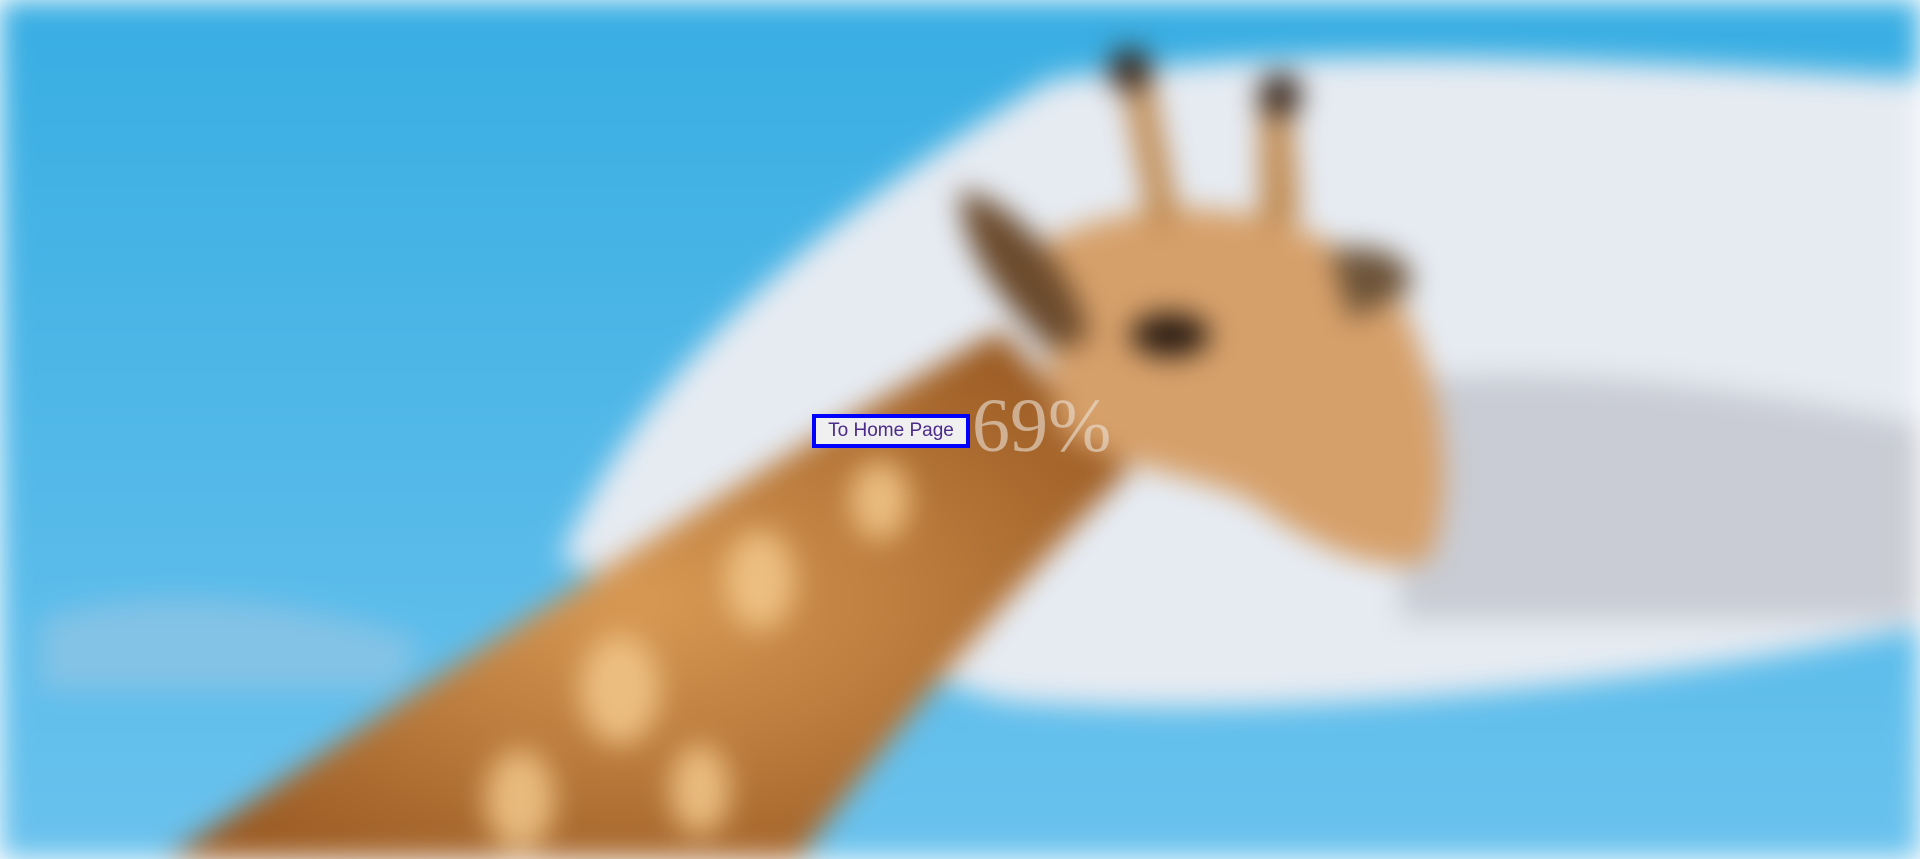  Describe the element at coordinates (1042, 426) in the screenshot. I see `progress-percentage: 69%` at that location.